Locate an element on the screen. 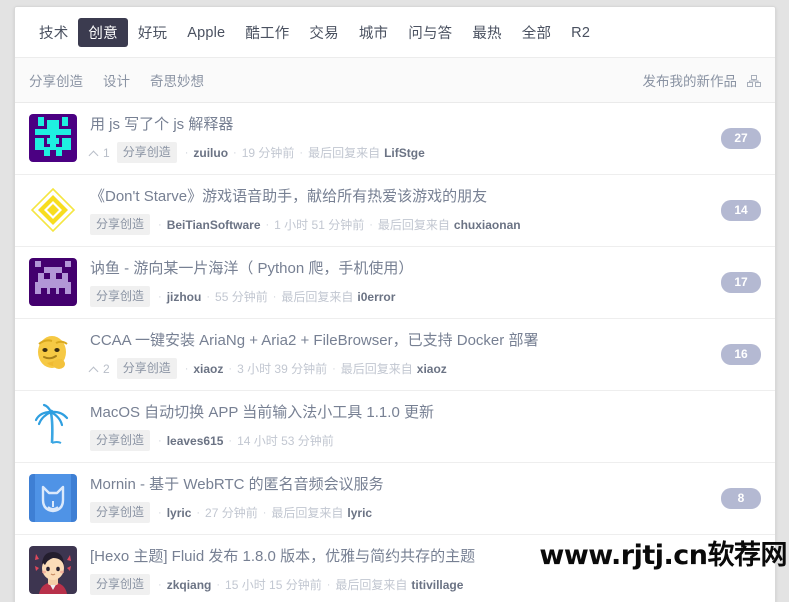  publish-new-work-link: 发布我的新作品 is located at coordinates (690, 80).